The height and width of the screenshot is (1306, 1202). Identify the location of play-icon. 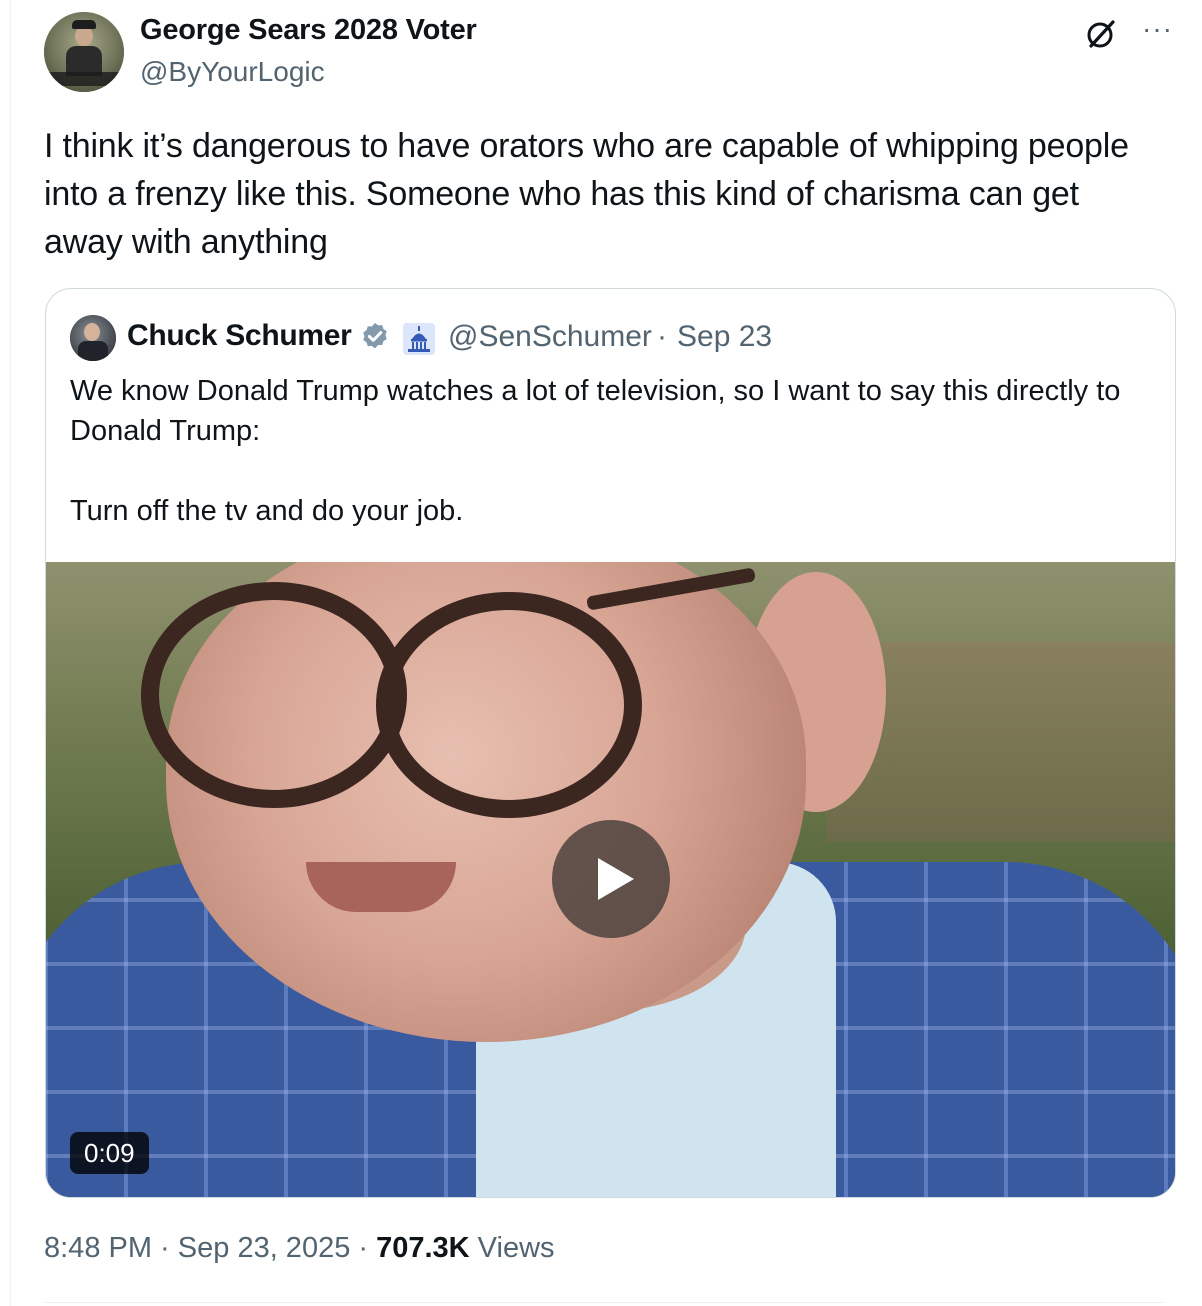
(616, 879).